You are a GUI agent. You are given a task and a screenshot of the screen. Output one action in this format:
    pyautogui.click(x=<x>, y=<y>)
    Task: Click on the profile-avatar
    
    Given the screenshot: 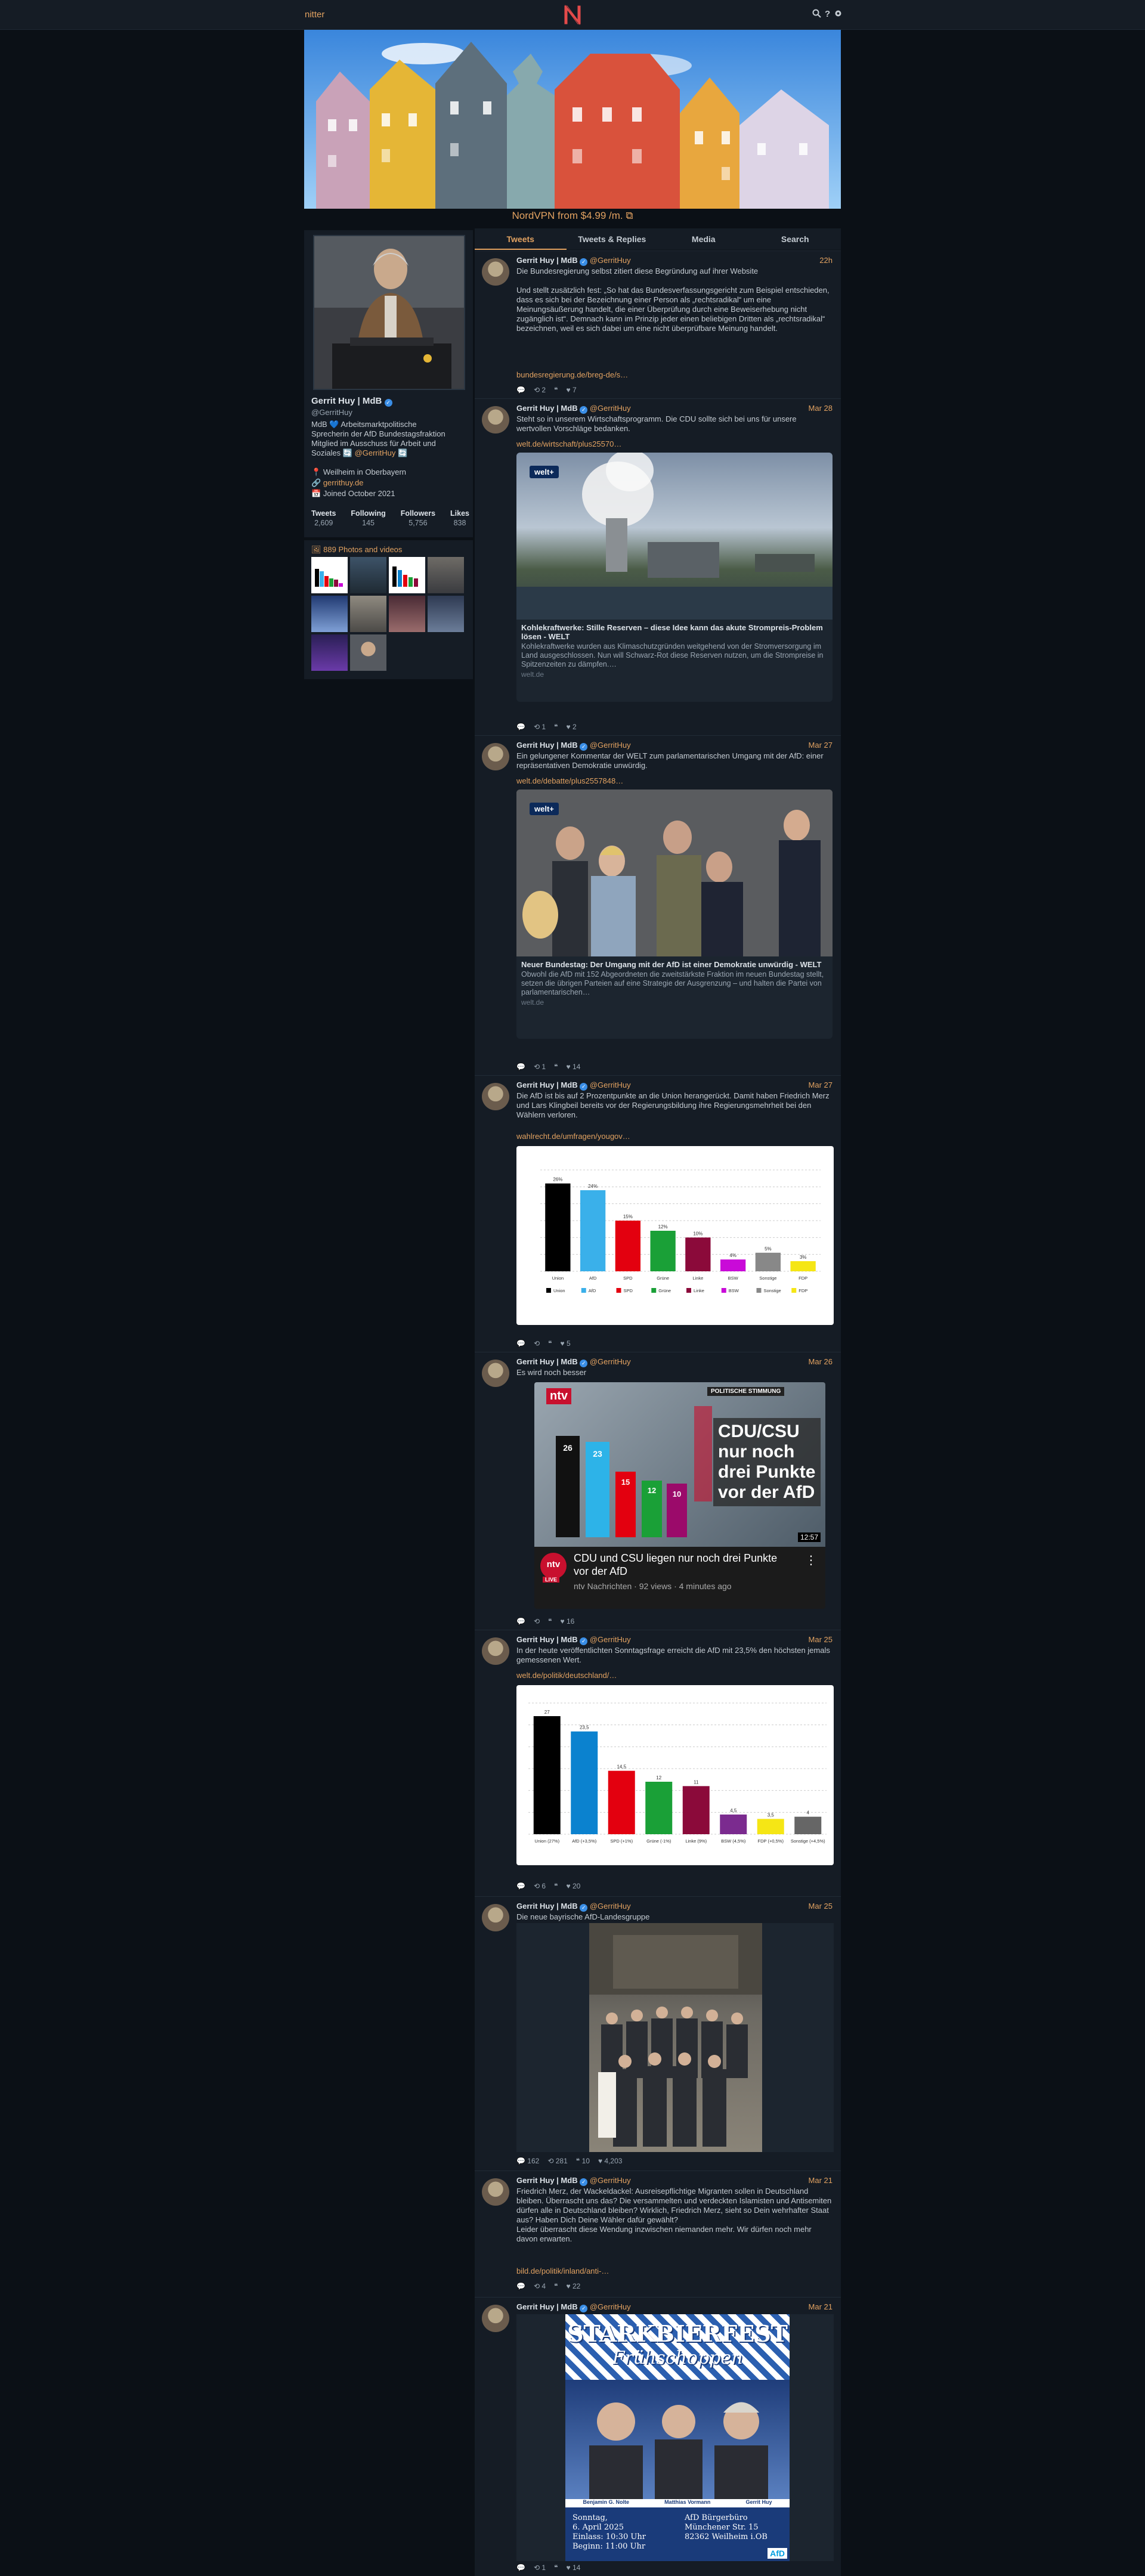 What is the action you would take?
    pyautogui.click(x=389, y=312)
    